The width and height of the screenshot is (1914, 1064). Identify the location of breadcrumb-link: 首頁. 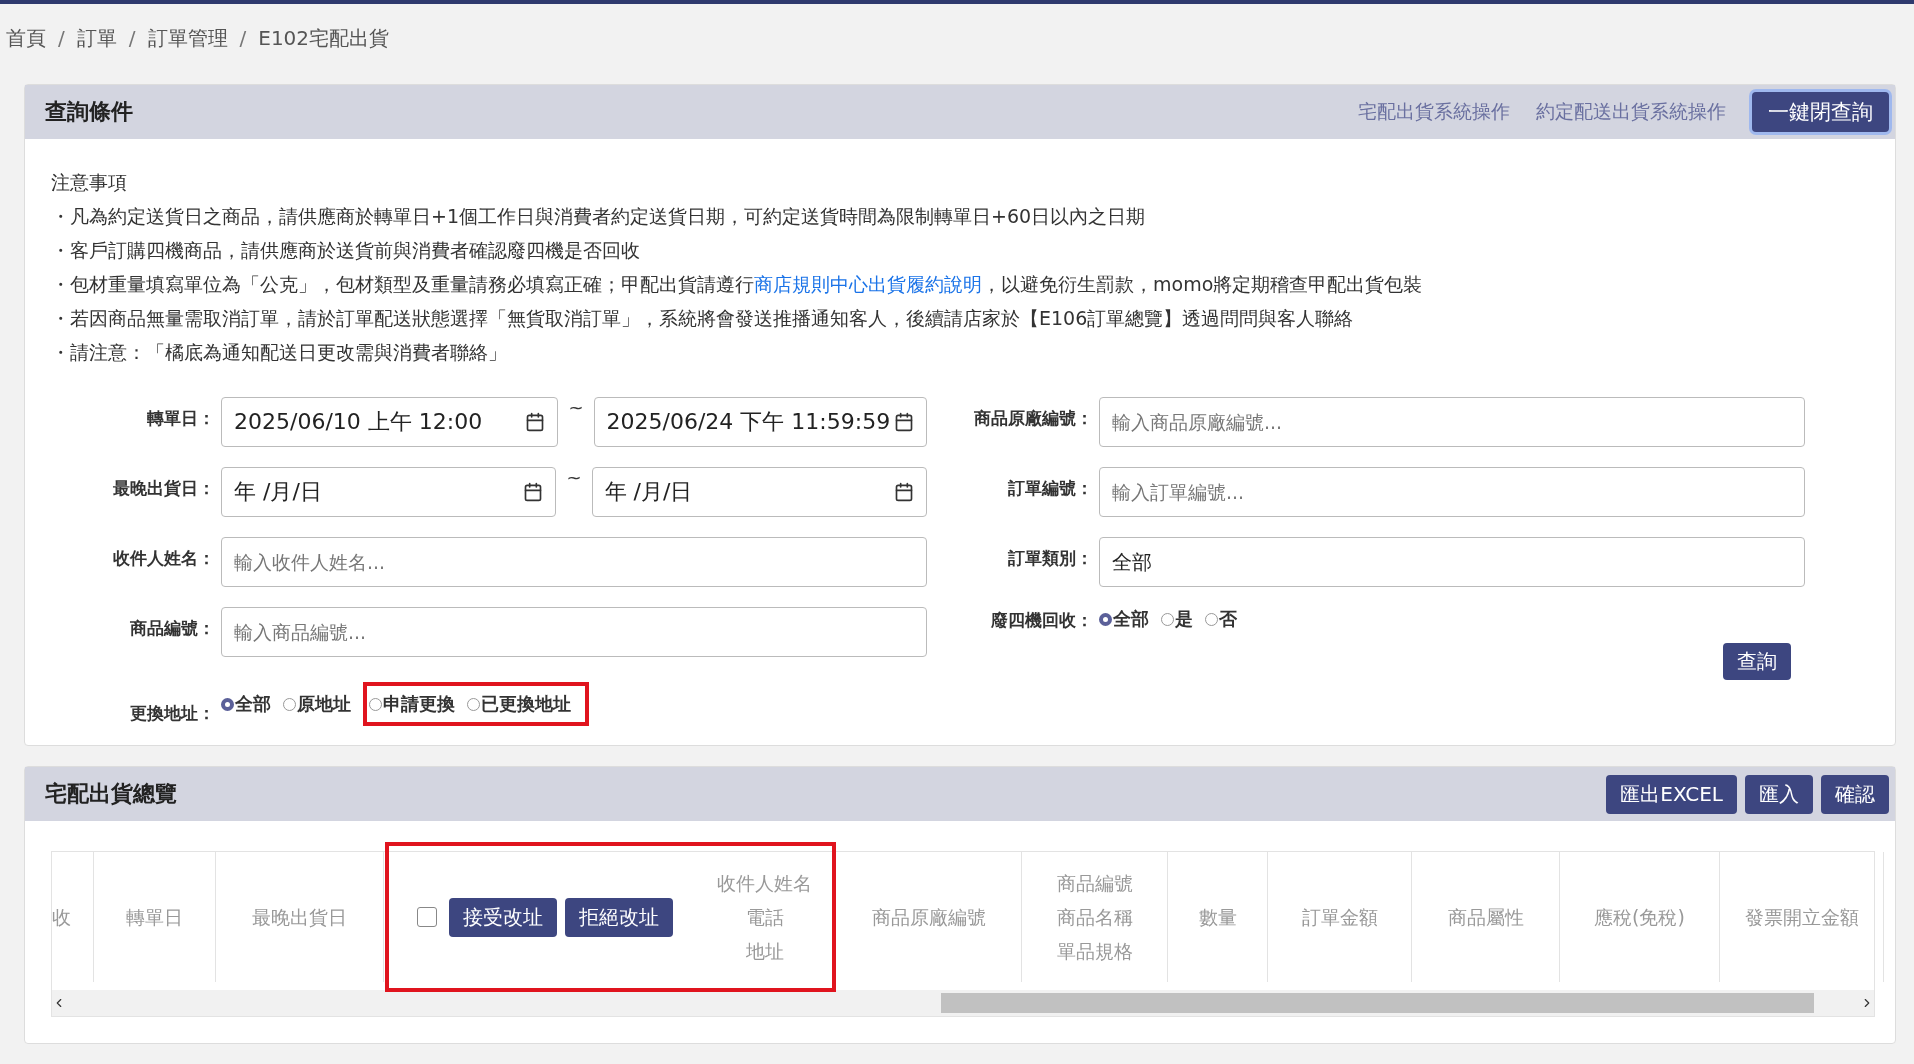
(26, 38).